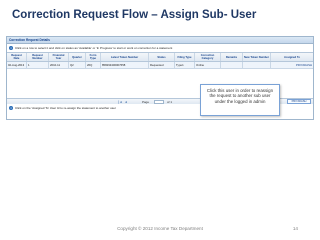 The image size is (320, 240). I want to click on column-header: Latest Token Number, so click(125, 57).